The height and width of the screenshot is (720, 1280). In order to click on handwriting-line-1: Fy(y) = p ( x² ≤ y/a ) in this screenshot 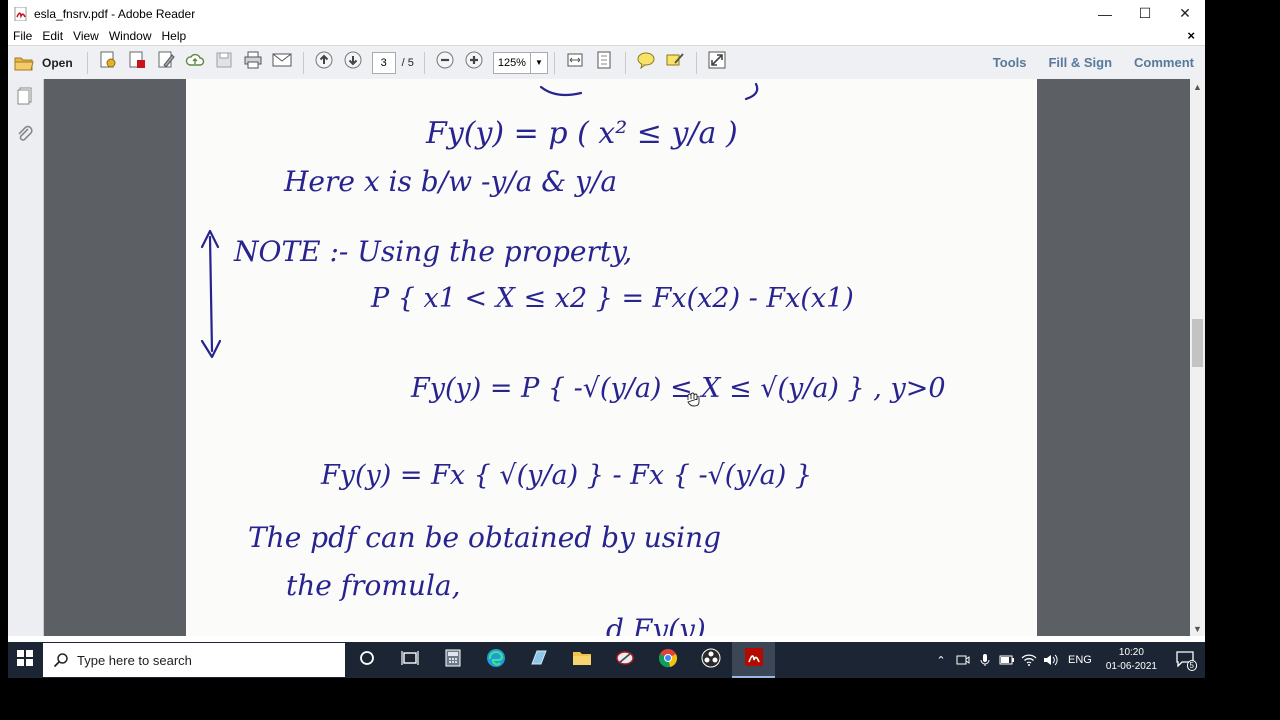, I will do `click(581, 133)`.